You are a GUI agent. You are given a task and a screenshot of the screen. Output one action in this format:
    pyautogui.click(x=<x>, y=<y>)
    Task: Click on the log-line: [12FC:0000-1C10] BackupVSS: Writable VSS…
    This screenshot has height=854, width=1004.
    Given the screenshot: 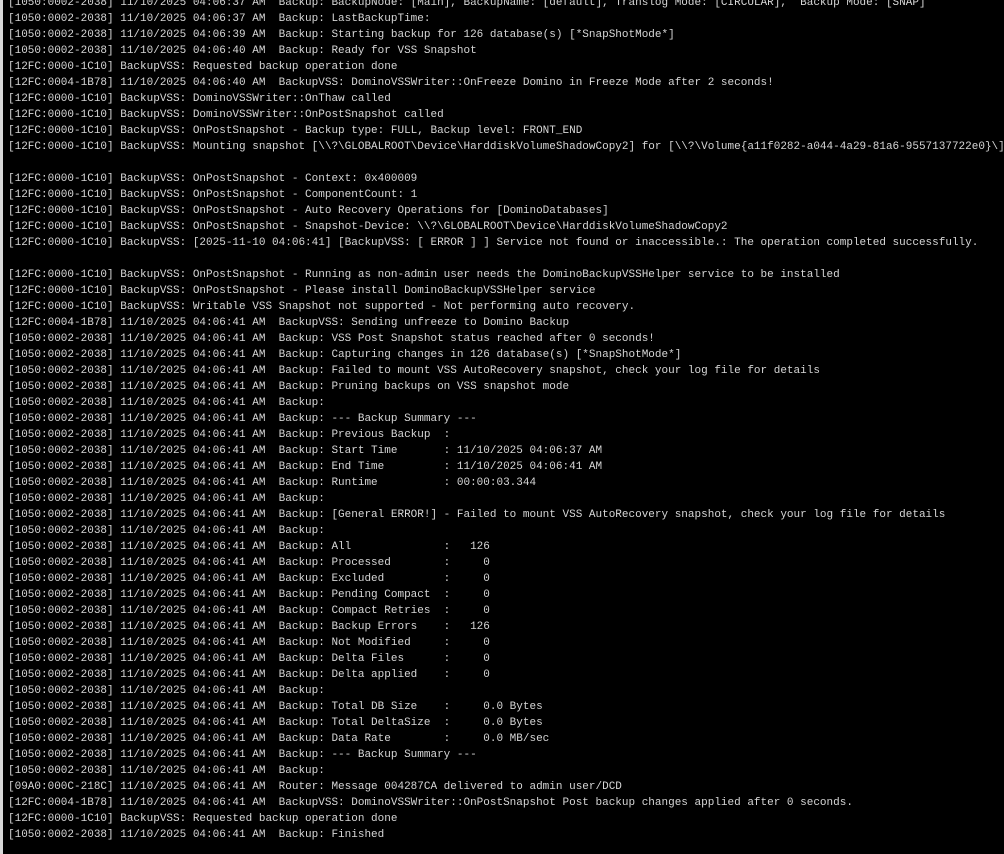 What is the action you would take?
    pyautogui.click(x=322, y=307)
    